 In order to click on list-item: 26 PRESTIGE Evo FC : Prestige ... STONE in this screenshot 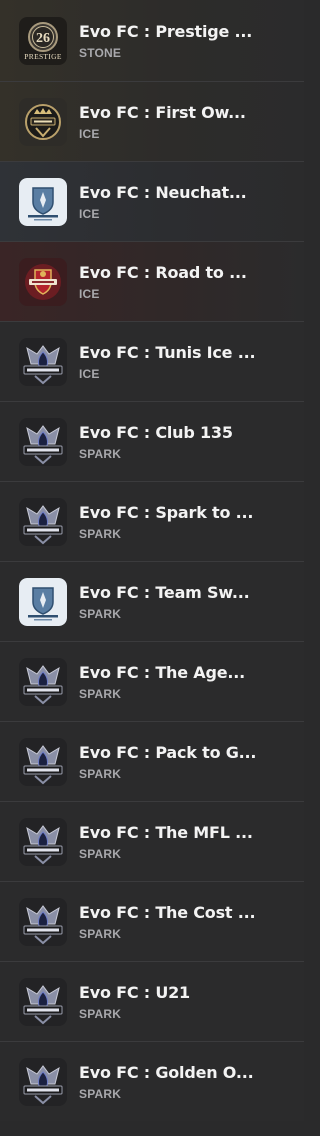, I will do `click(152, 40)`.